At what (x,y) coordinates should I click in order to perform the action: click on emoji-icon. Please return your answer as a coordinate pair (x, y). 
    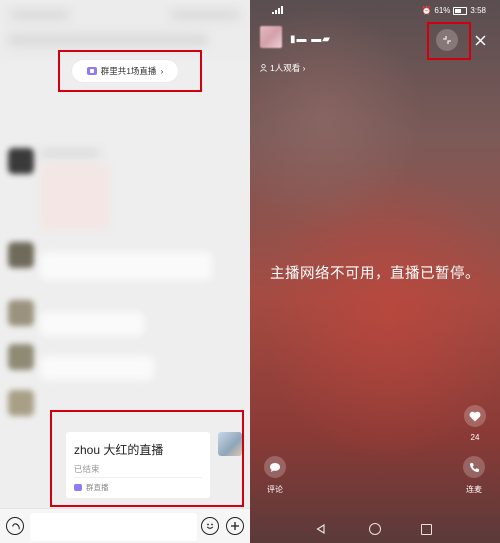
    Looking at the image, I should click on (210, 526).